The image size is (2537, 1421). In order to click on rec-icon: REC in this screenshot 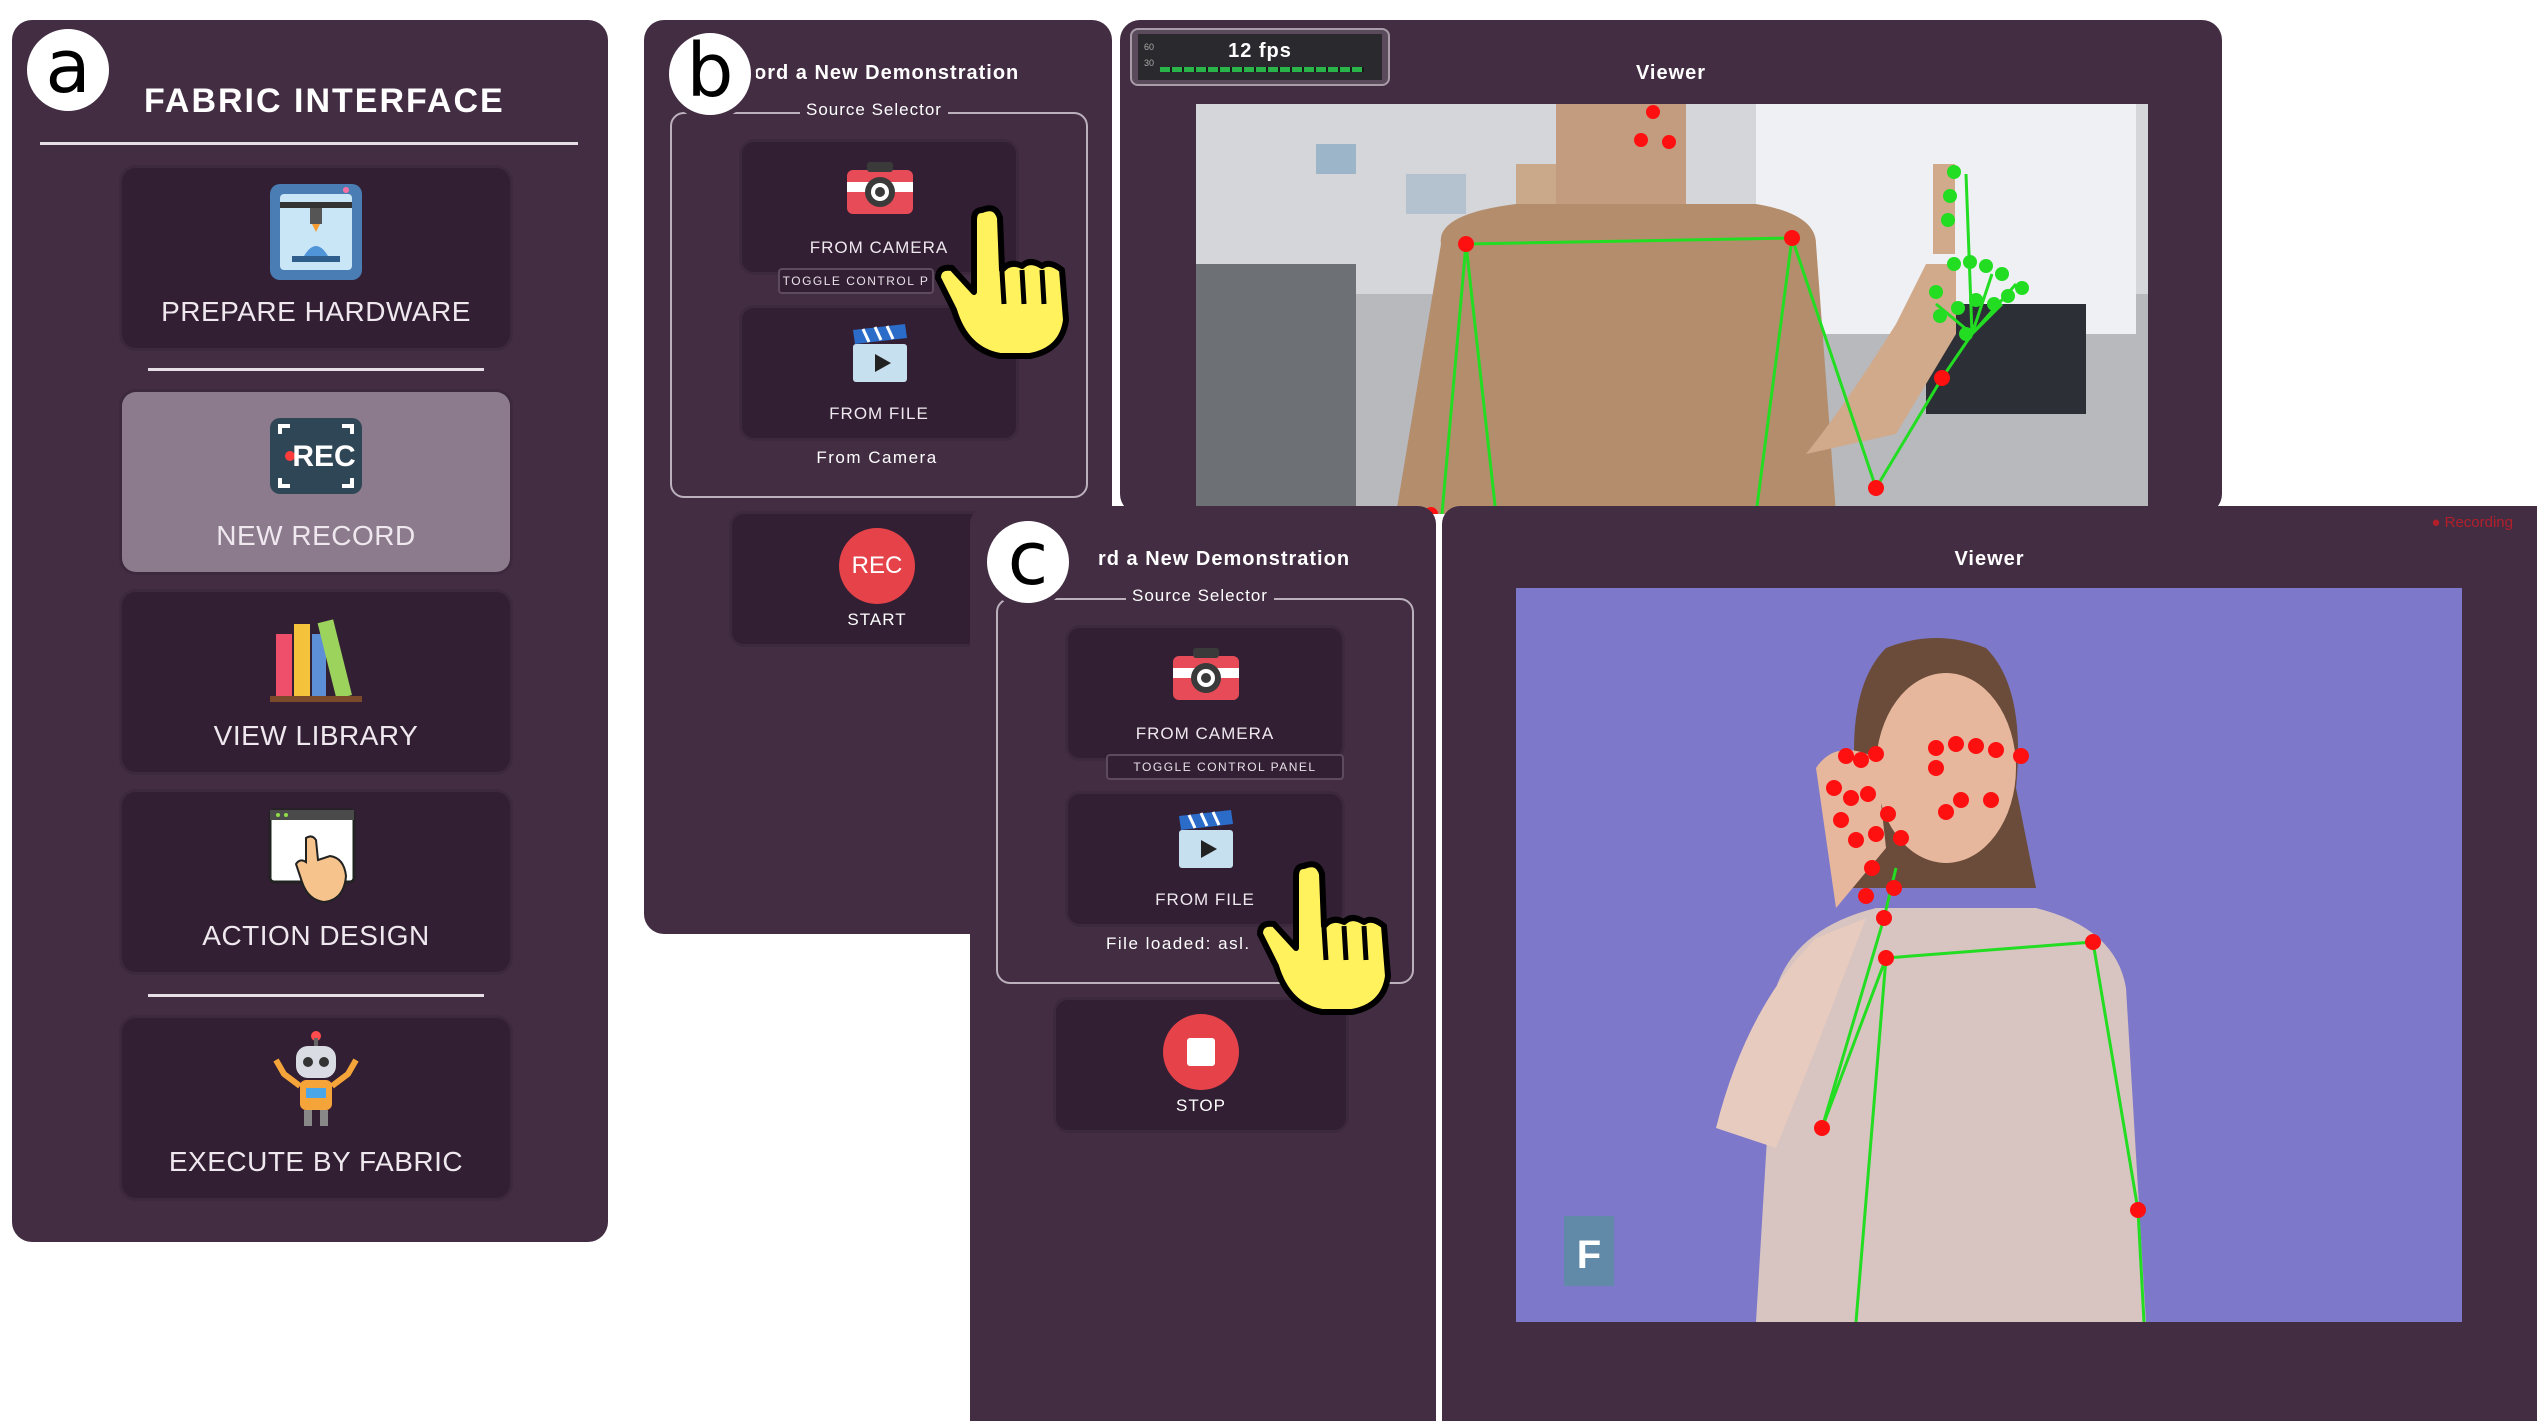, I will do `click(316, 456)`.